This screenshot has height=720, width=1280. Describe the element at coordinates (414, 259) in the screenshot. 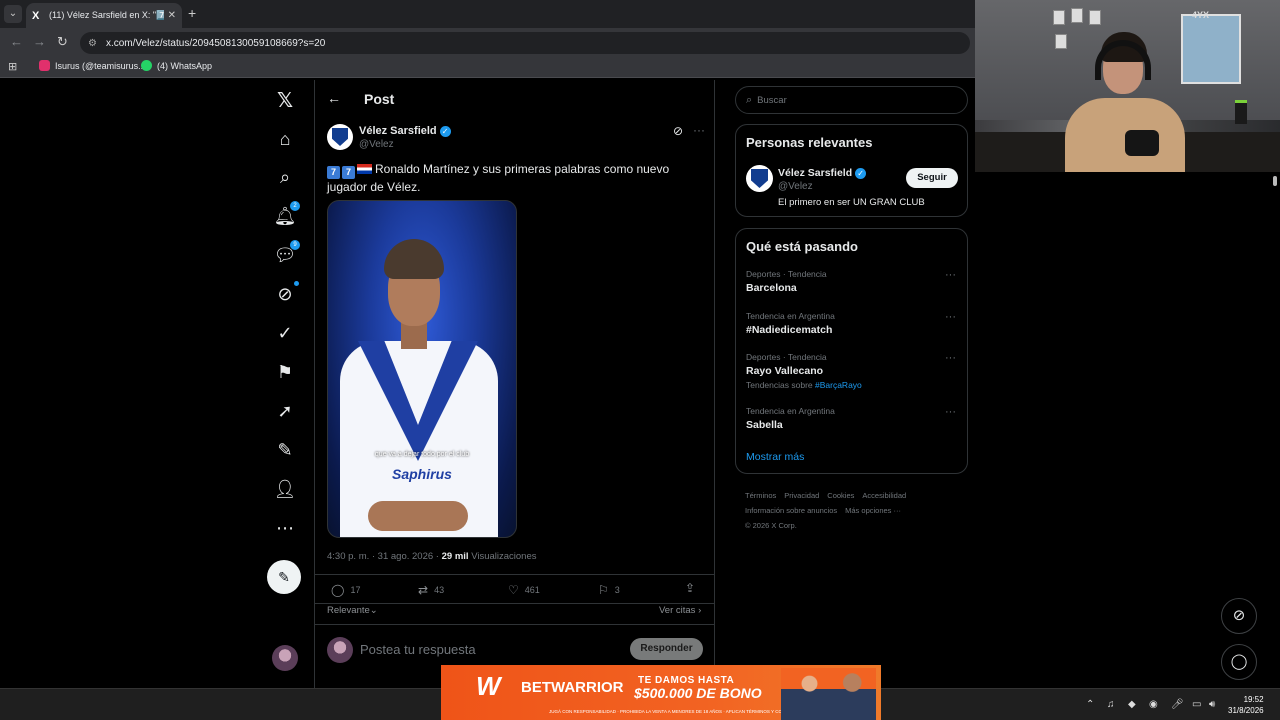

I see `player-hair` at that location.